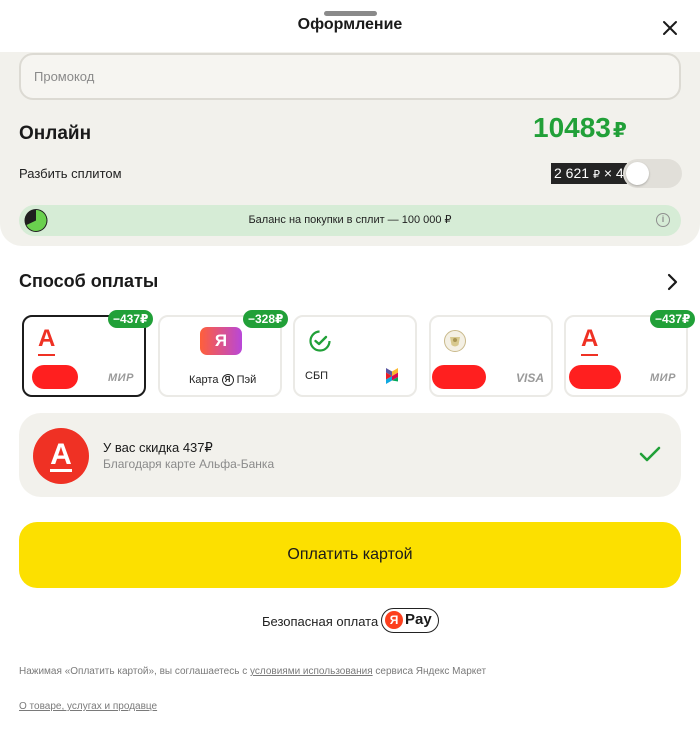 Image resolution: width=700 pixels, height=754 pixels. I want to click on yandex-pay-logo: Я, so click(221, 341).